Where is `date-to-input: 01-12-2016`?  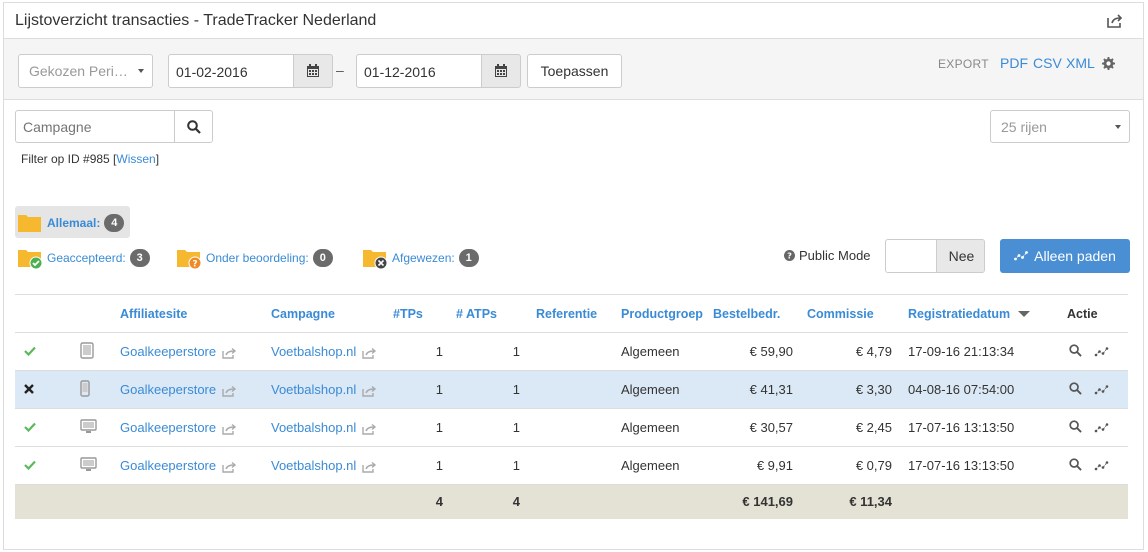
date-to-input: 01-12-2016 is located at coordinates (419, 71).